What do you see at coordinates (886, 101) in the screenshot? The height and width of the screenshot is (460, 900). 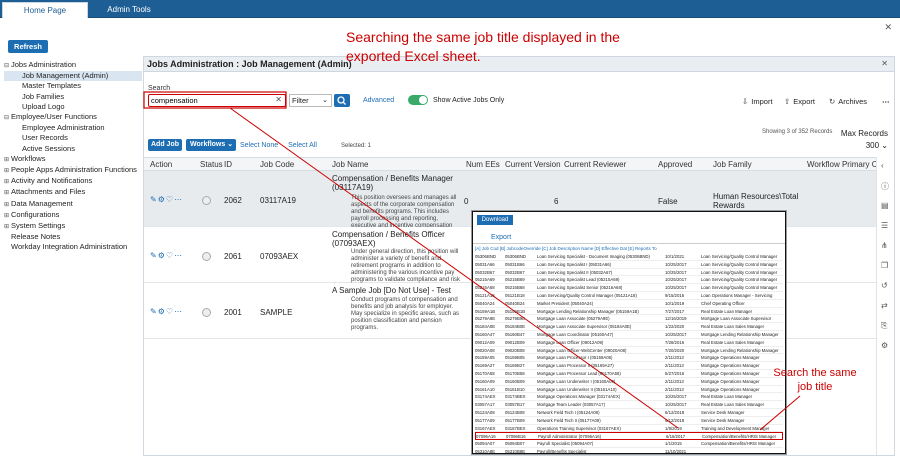 I see `more-options-icon: ⋯` at bounding box center [886, 101].